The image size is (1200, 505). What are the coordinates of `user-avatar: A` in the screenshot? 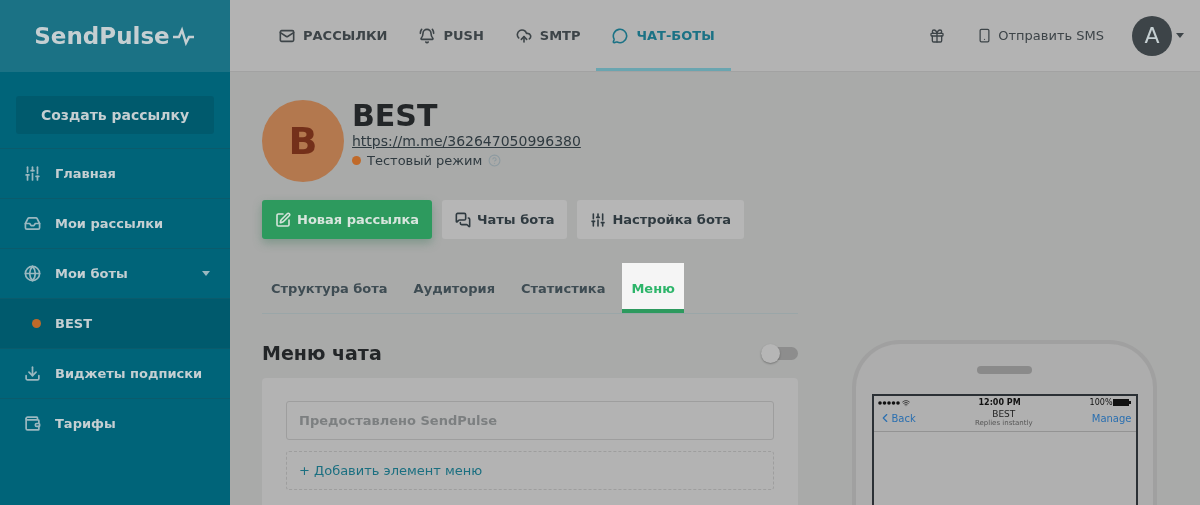 It's located at (1152, 35).